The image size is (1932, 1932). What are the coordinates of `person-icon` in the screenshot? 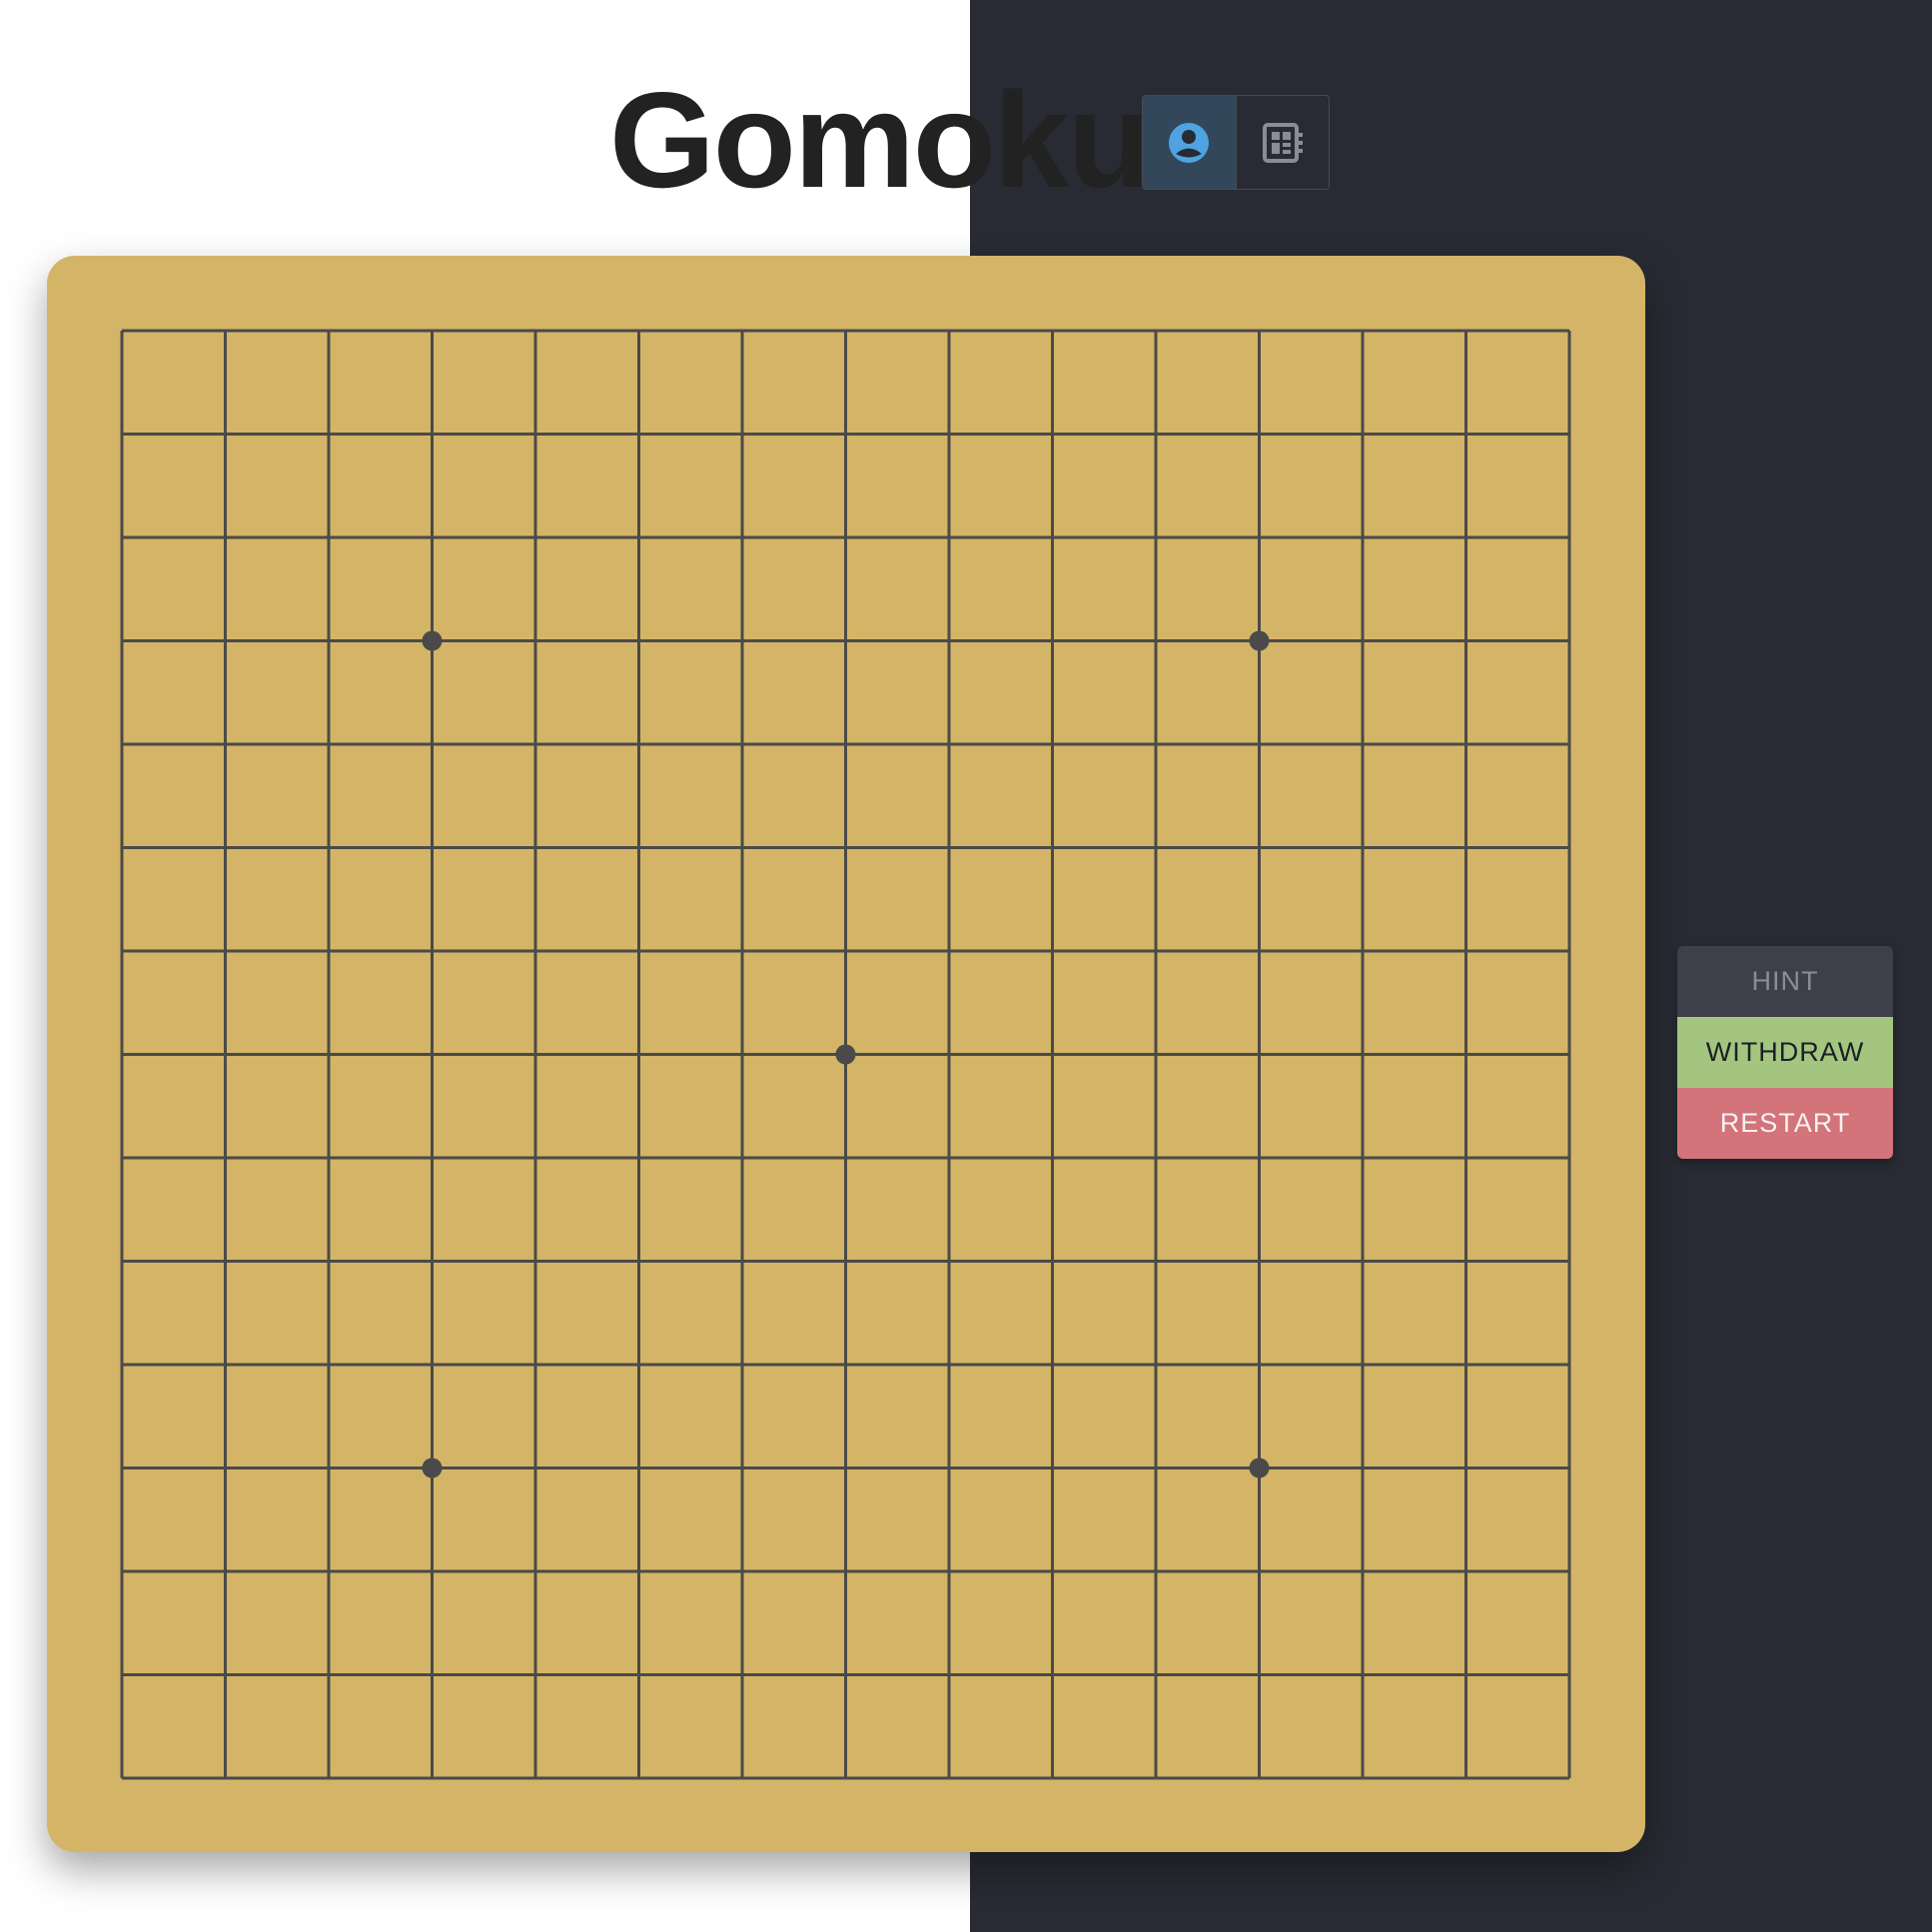 It's located at (1189, 142).